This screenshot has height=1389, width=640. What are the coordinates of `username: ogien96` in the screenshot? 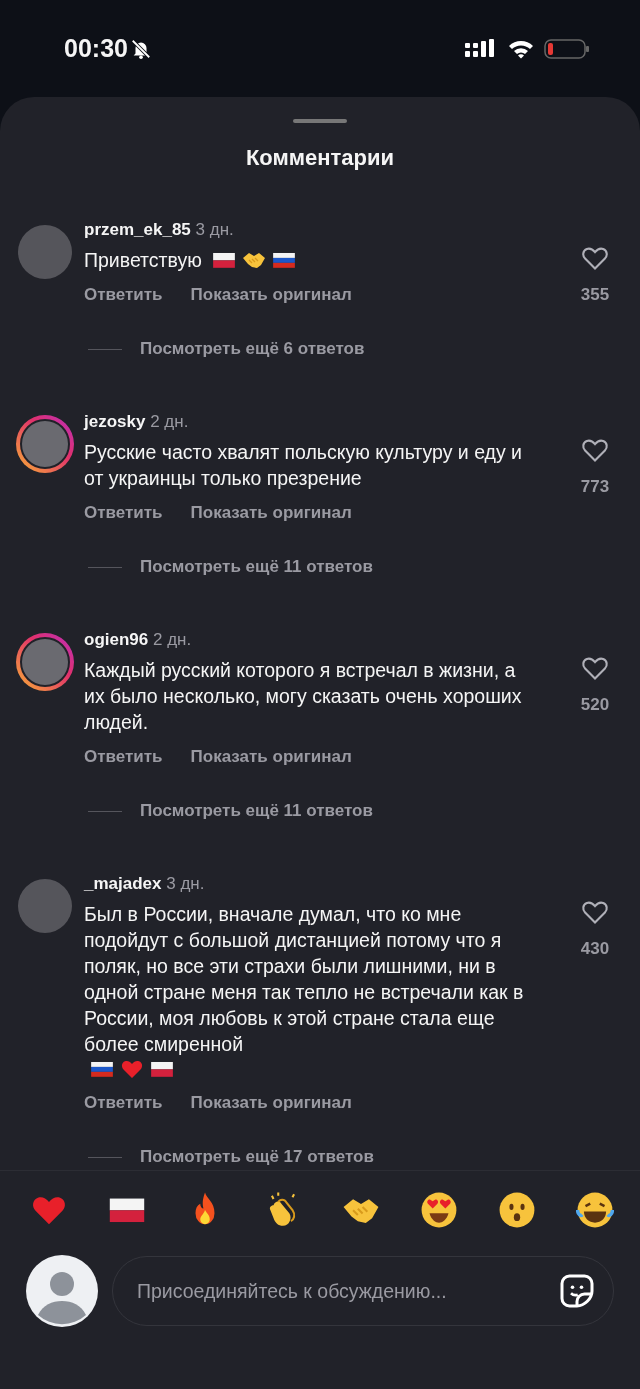 It's located at (116, 639).